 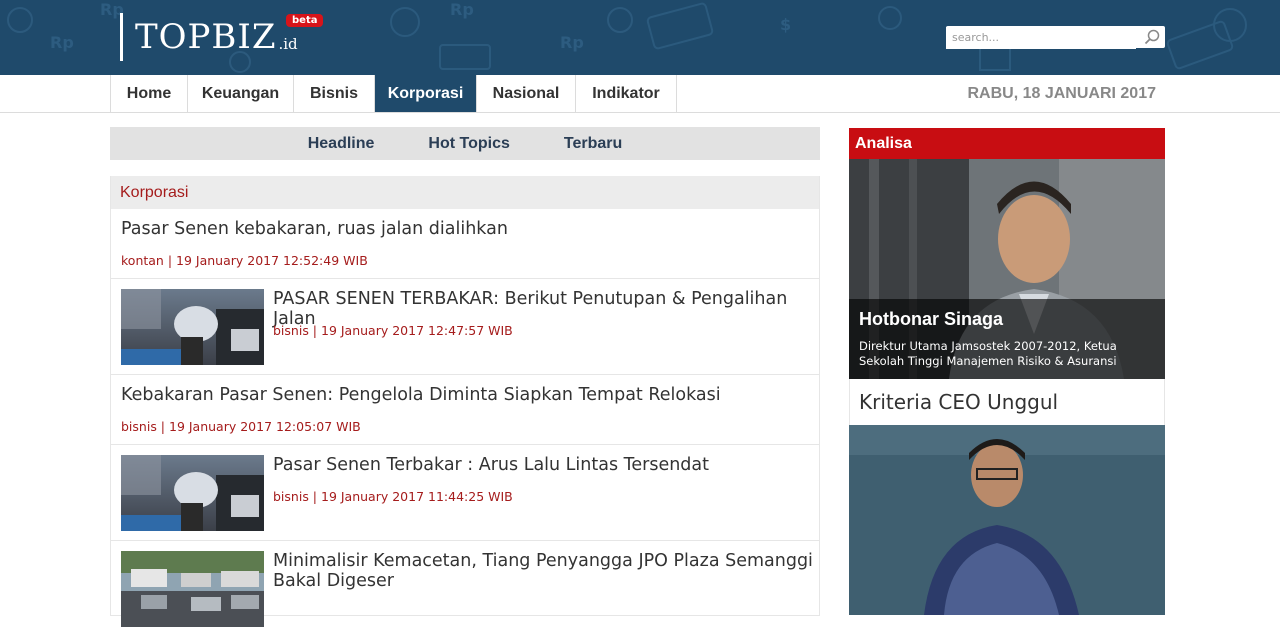 I want to click on portrait-image, so click(x=1007, y=520).